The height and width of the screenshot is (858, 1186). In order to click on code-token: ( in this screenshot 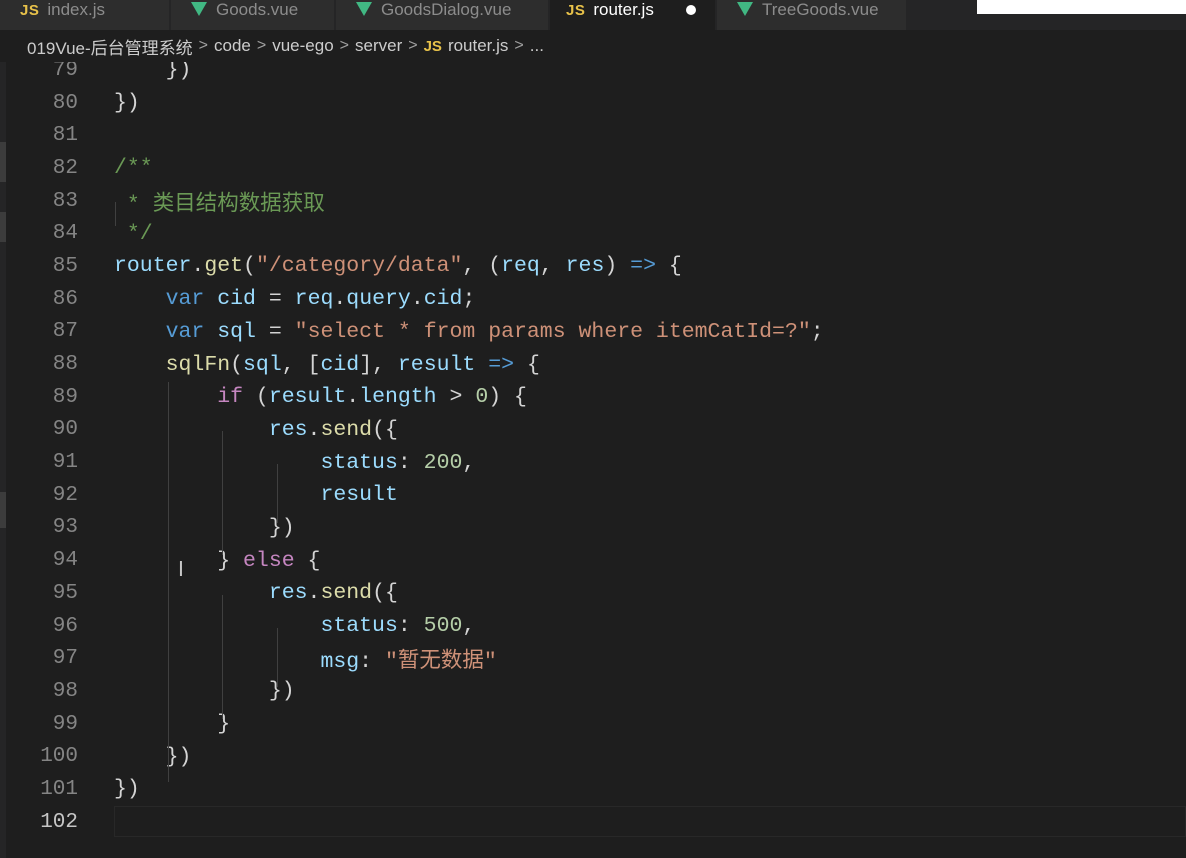, I will do `click(249, 266)`.